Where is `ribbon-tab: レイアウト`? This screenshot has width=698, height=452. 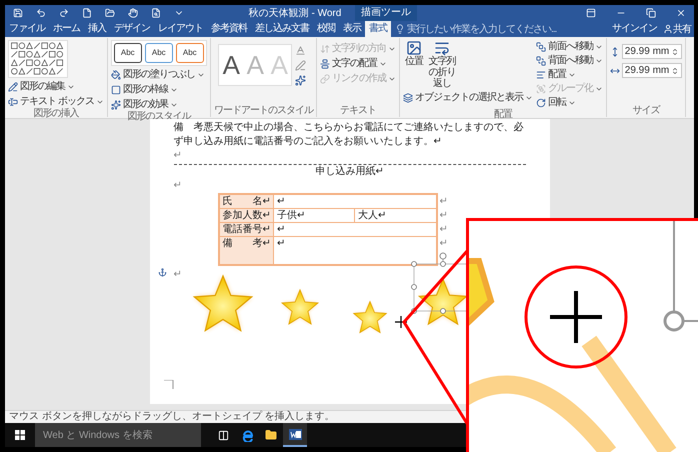
ribbon-tab: レイアウト is located at coordinates (180, 29).